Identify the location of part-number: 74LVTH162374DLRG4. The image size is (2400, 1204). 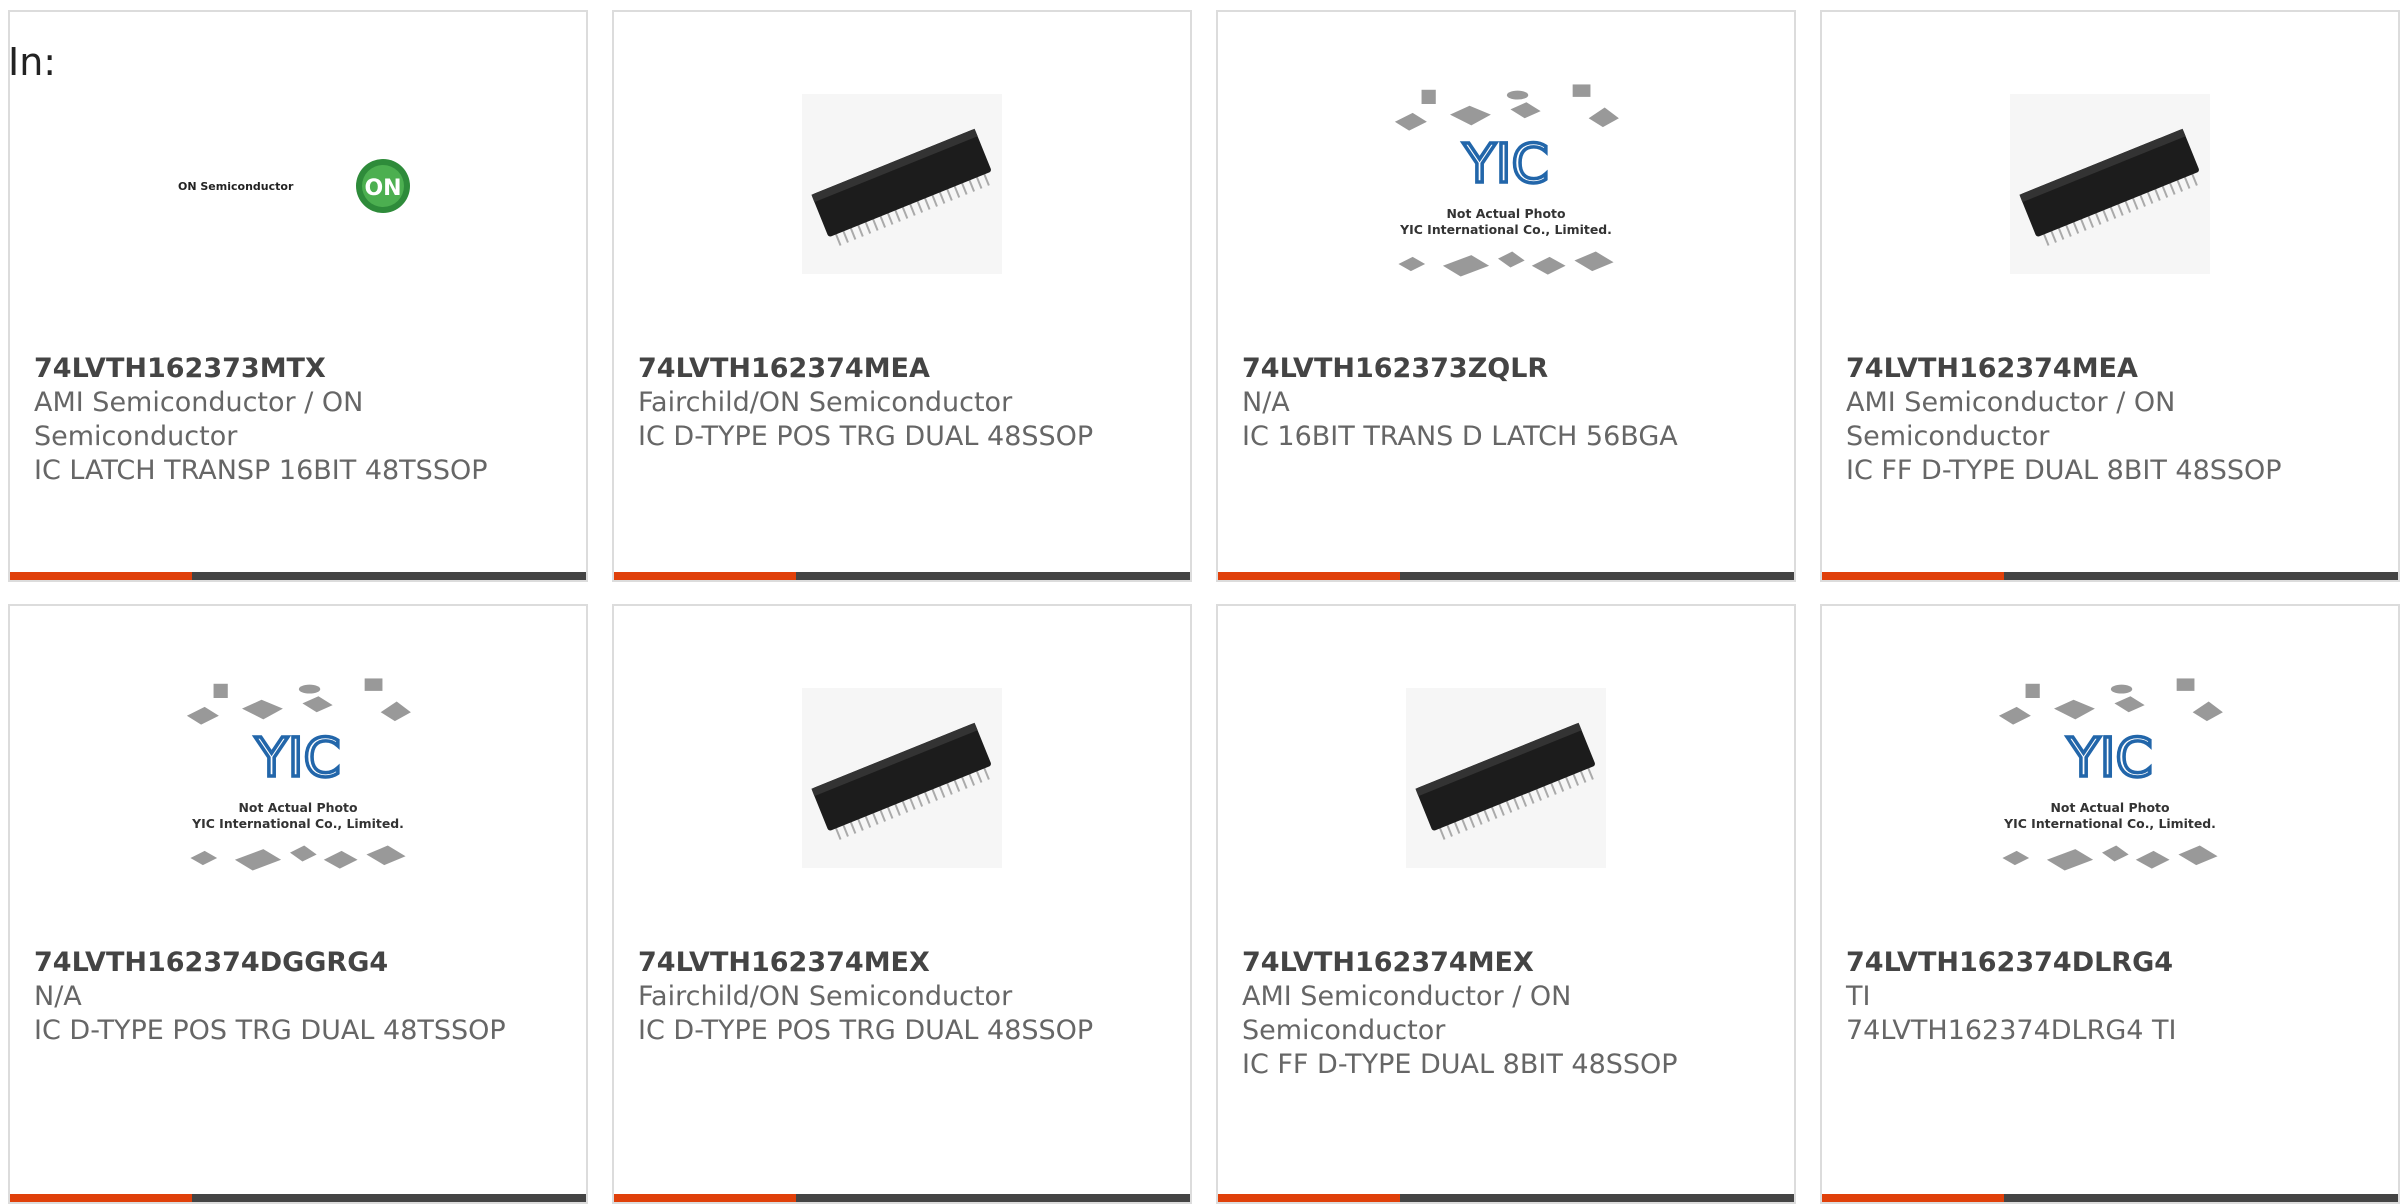
(2110, 963).